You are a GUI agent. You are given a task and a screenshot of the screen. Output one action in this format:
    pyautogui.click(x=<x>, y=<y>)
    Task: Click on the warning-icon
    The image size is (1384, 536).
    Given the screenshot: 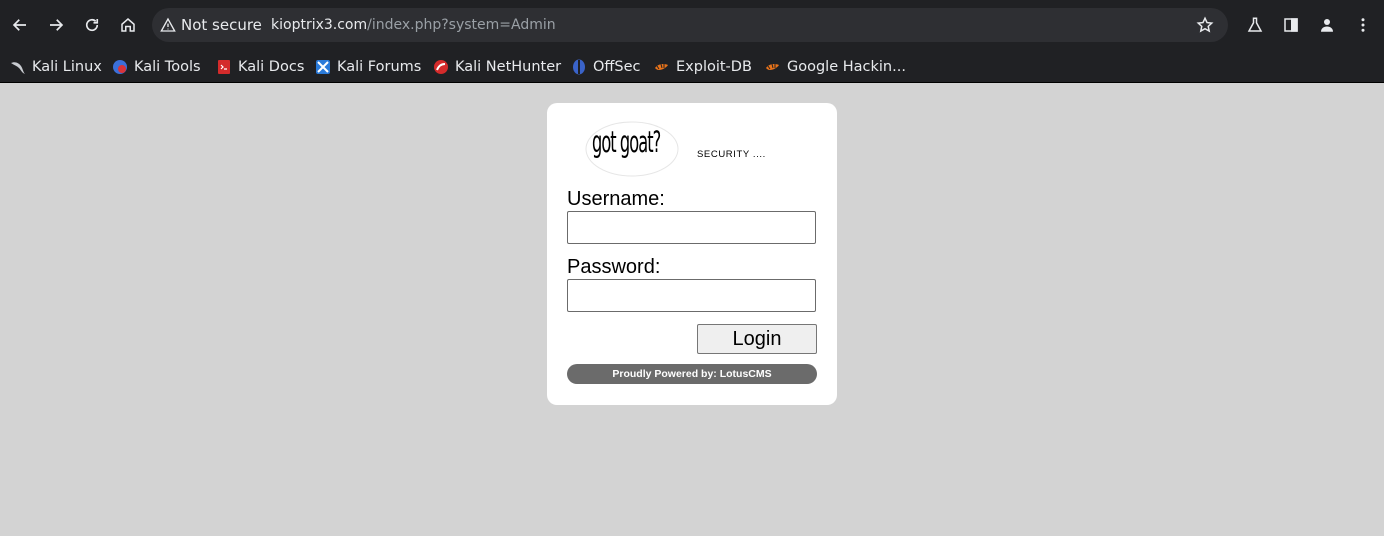 What is the action you would take?
    pyautogui.click(x=168, y=24)
    